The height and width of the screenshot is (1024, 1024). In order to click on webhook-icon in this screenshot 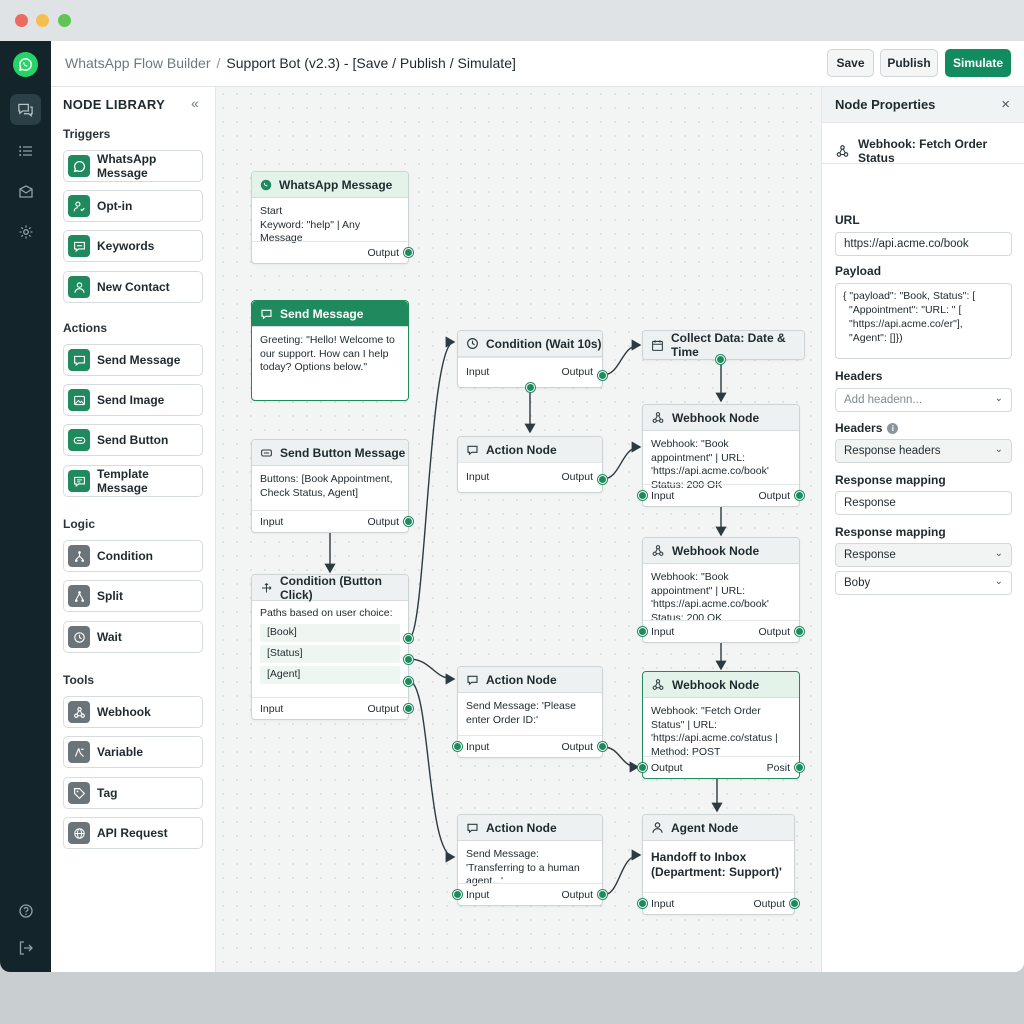, I will do `click(658, 550)`.